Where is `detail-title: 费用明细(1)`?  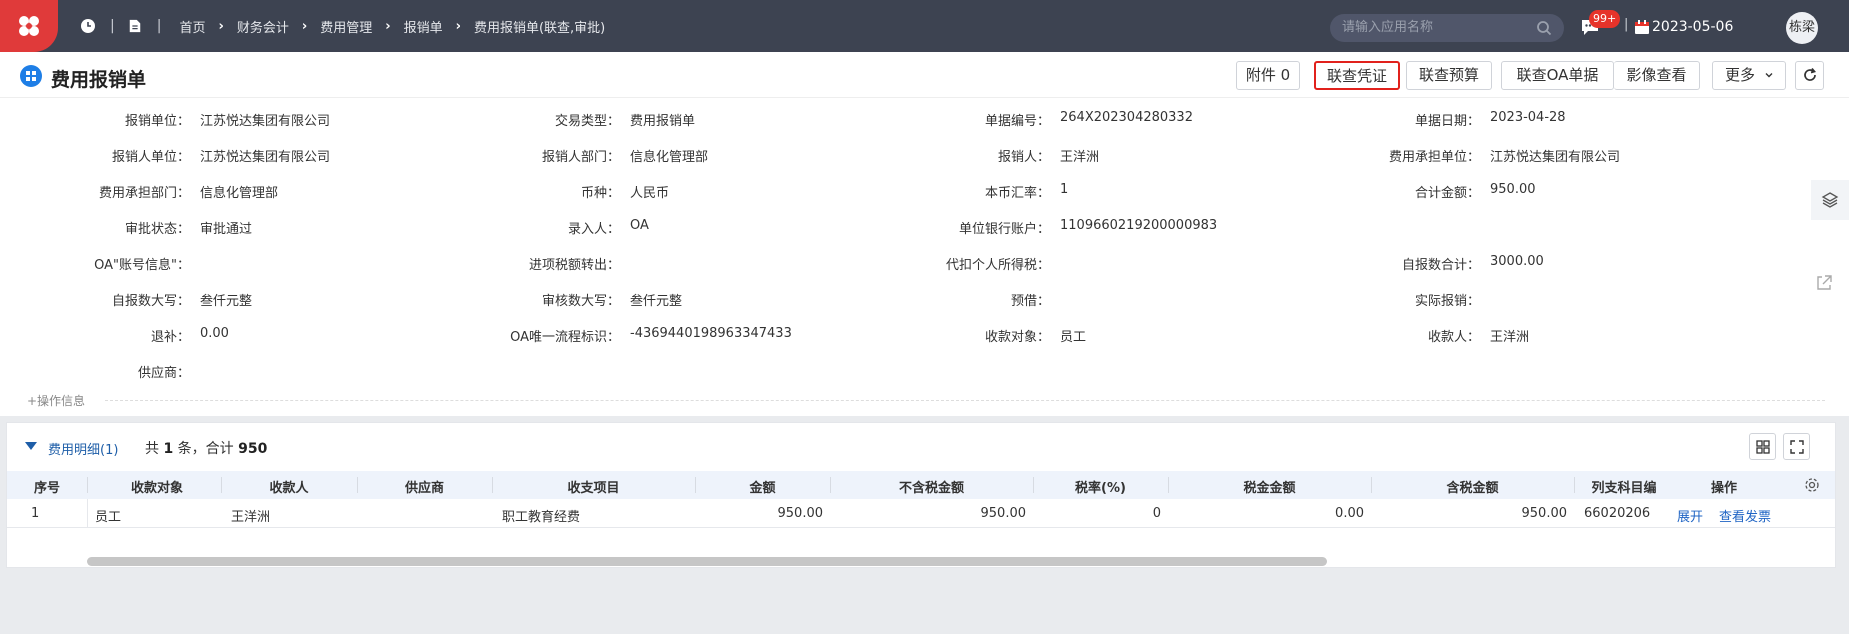
detail-title: 费用明细(1) is located at coordinates (83, 448).